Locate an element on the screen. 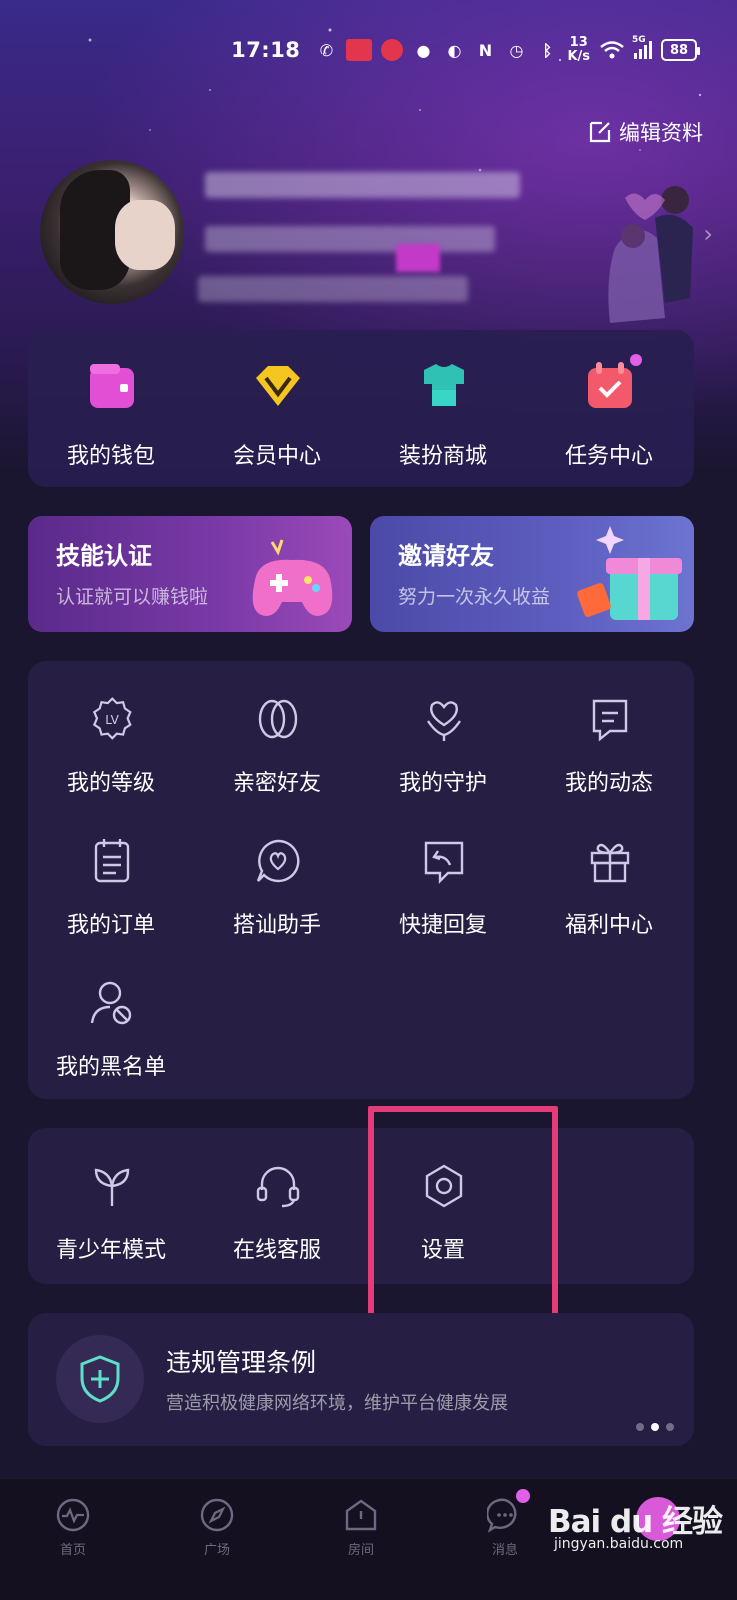 The image size is (737, 1600). wallet-label: 我的钱包 is located at coordinates (110, 456).